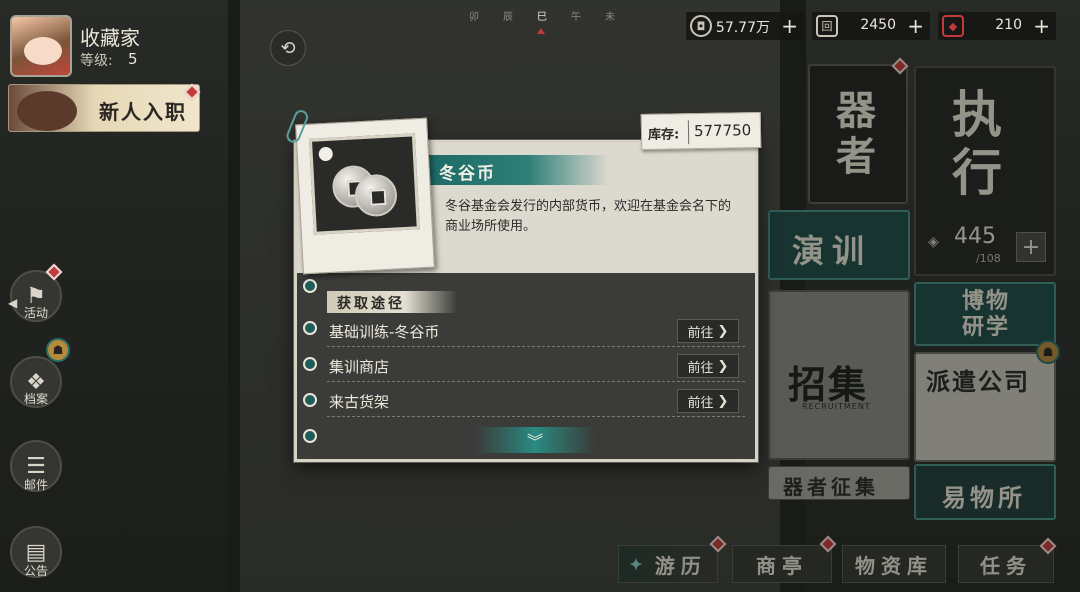 This screenshot has width=1080, height=592. I want to click on time-strip: 卯 辰 巳 午 未, so click(545, 22).